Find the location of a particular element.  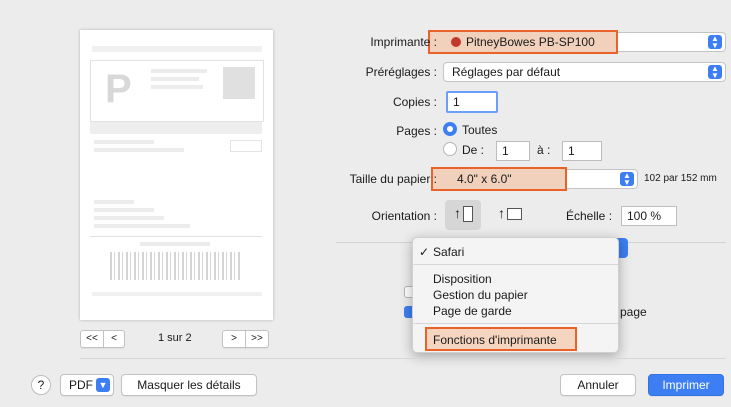

menu-item-printer-features: Fonctions d'imprimante is located at coordinates (495, 340).